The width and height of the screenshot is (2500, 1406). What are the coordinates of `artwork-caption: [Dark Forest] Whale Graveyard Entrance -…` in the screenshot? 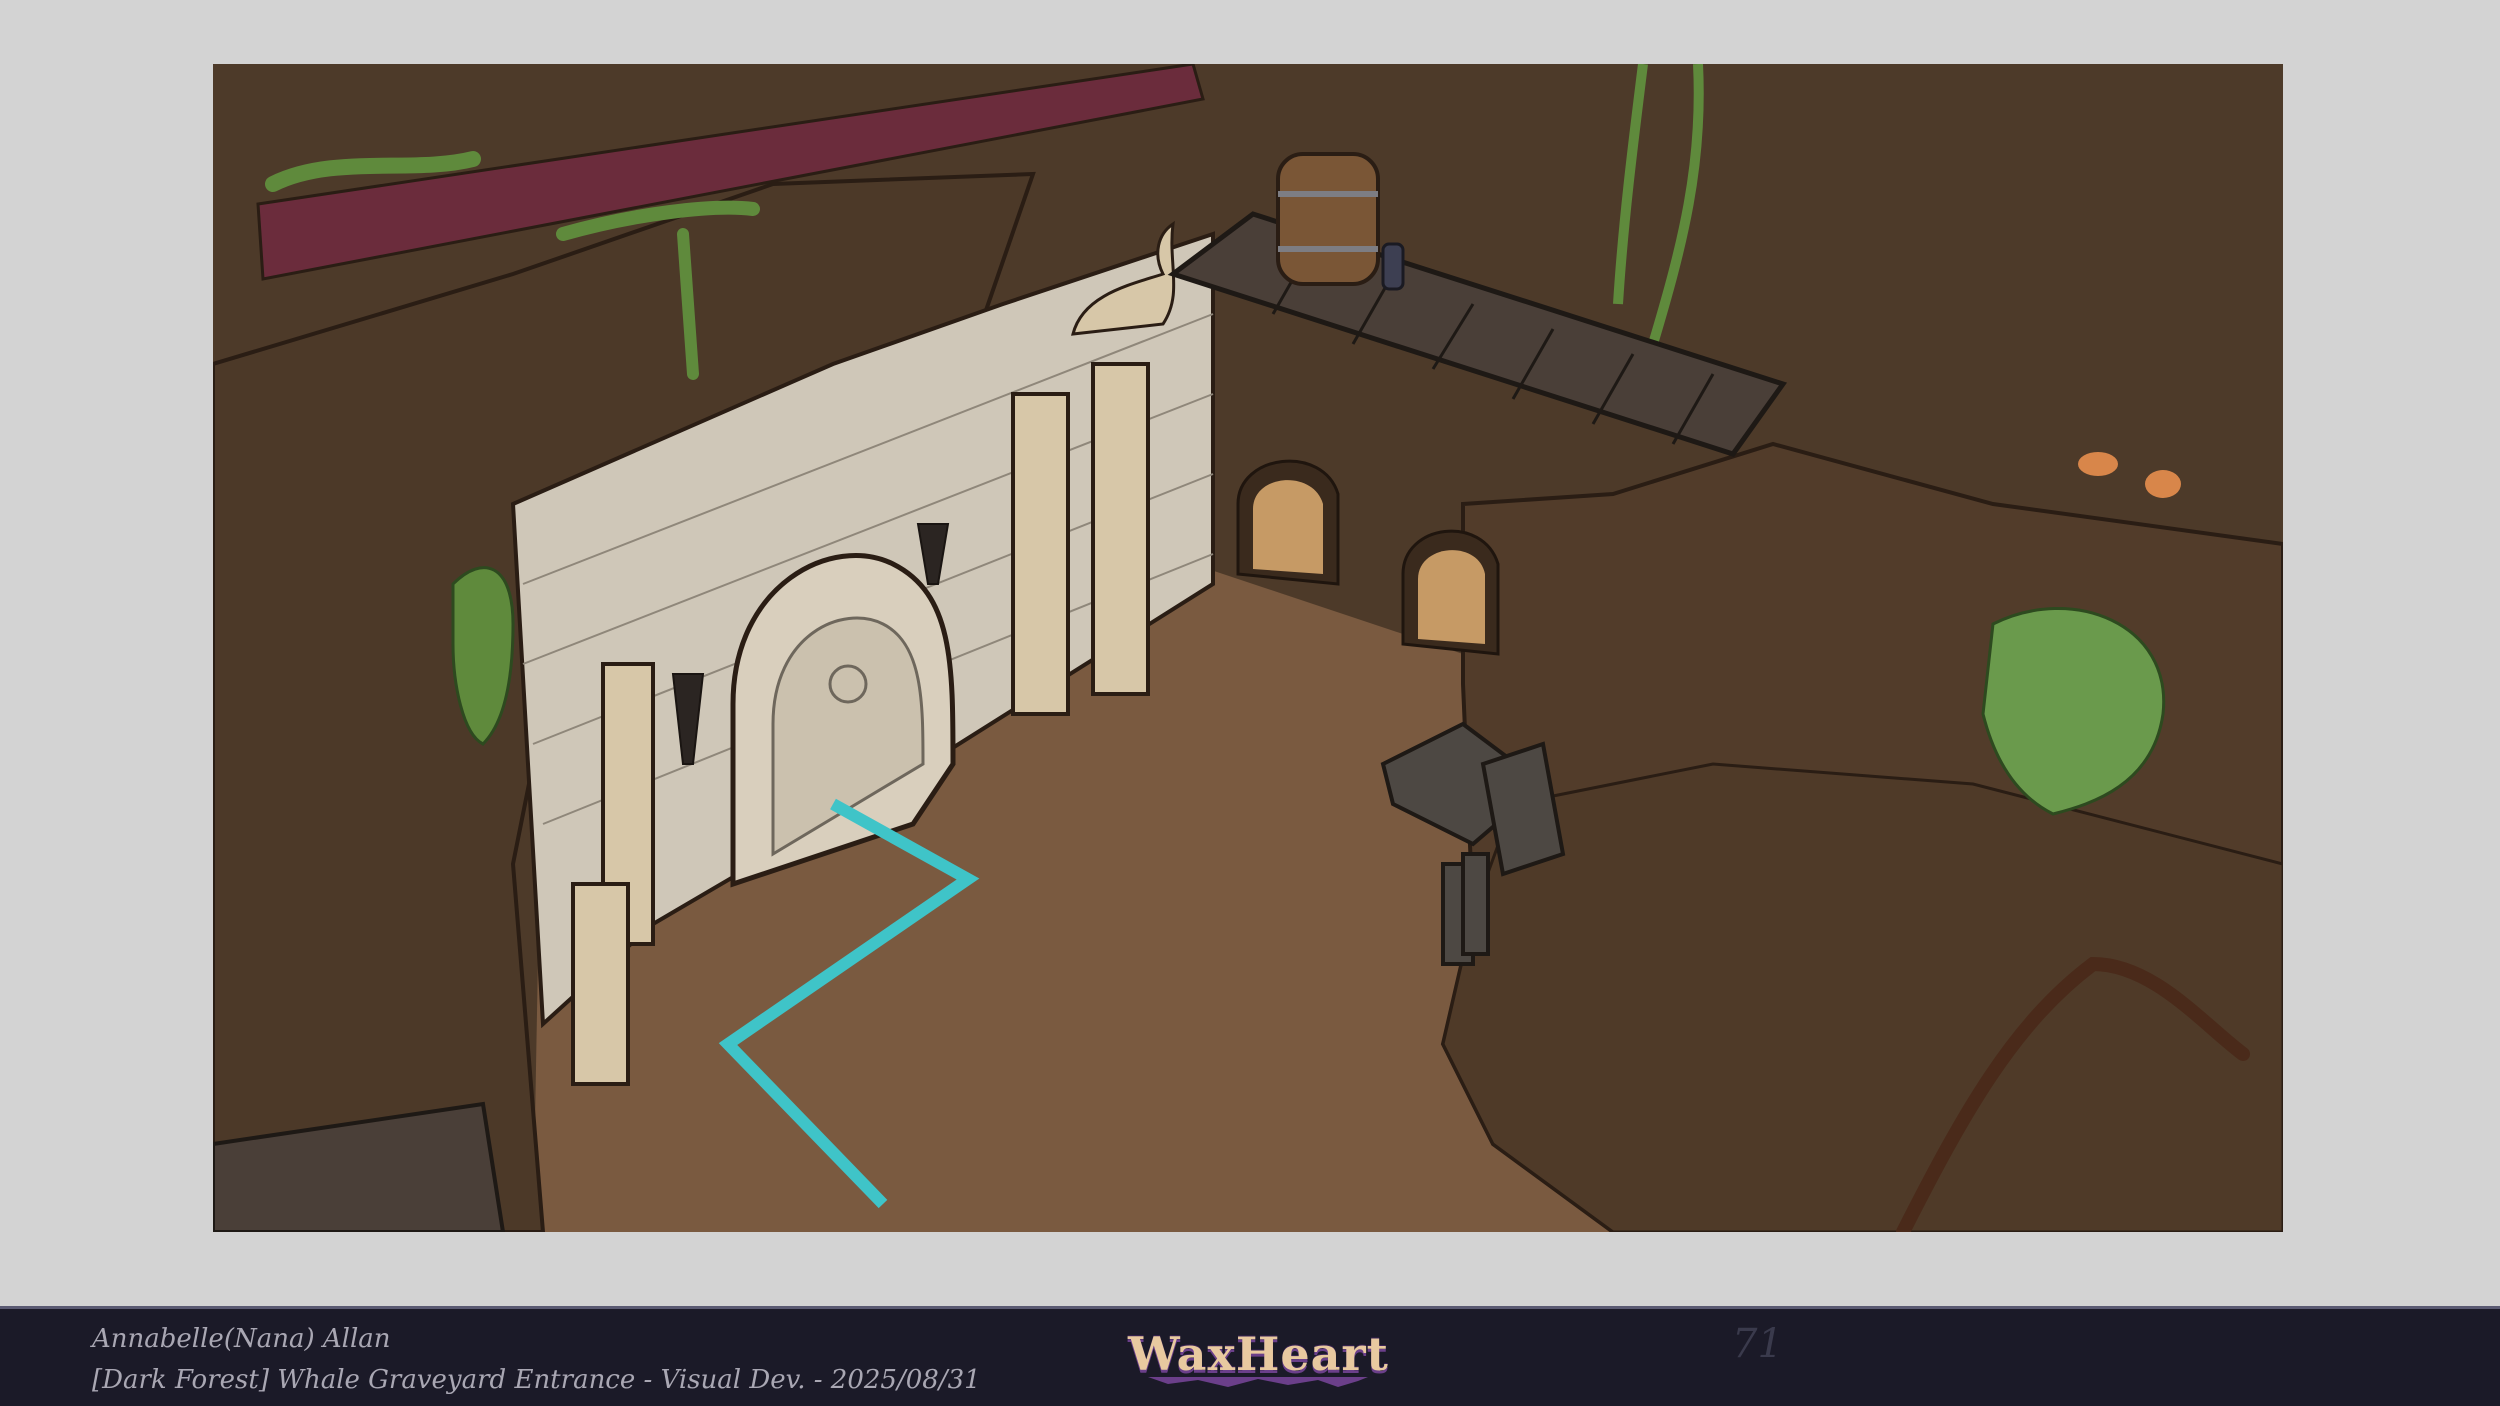 It's located at (536, 1380).